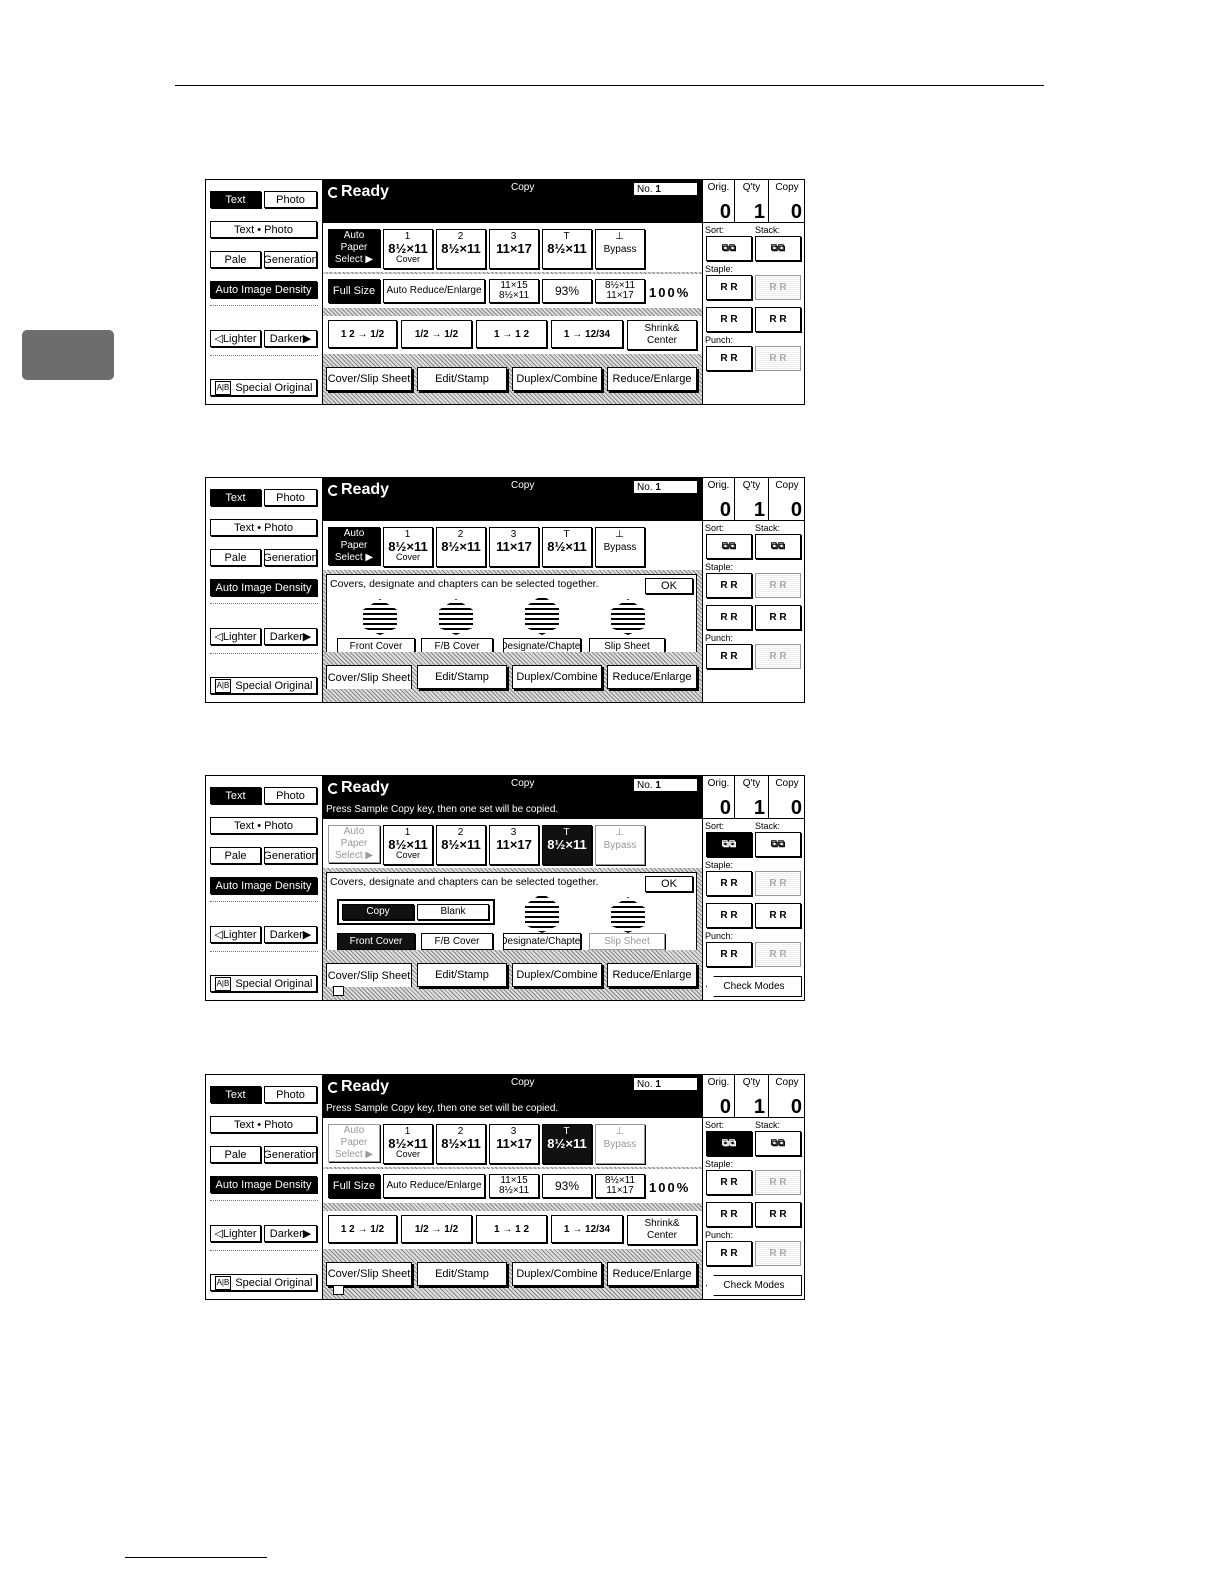 The height and width of the screenshot is (1584, 1224). What do you see at coordinates (457, 941) in the screenshot?
I see `fb-cover-button: F/B Cover` at bounding box center [457, 941].